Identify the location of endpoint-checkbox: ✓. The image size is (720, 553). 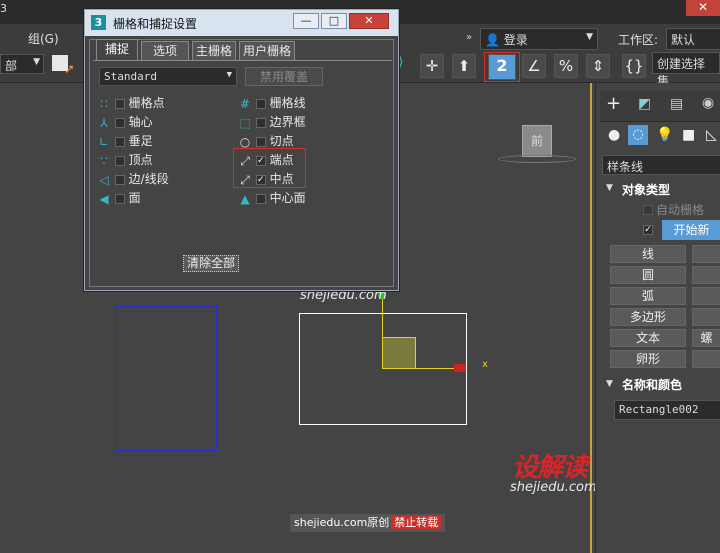
(260, 160).